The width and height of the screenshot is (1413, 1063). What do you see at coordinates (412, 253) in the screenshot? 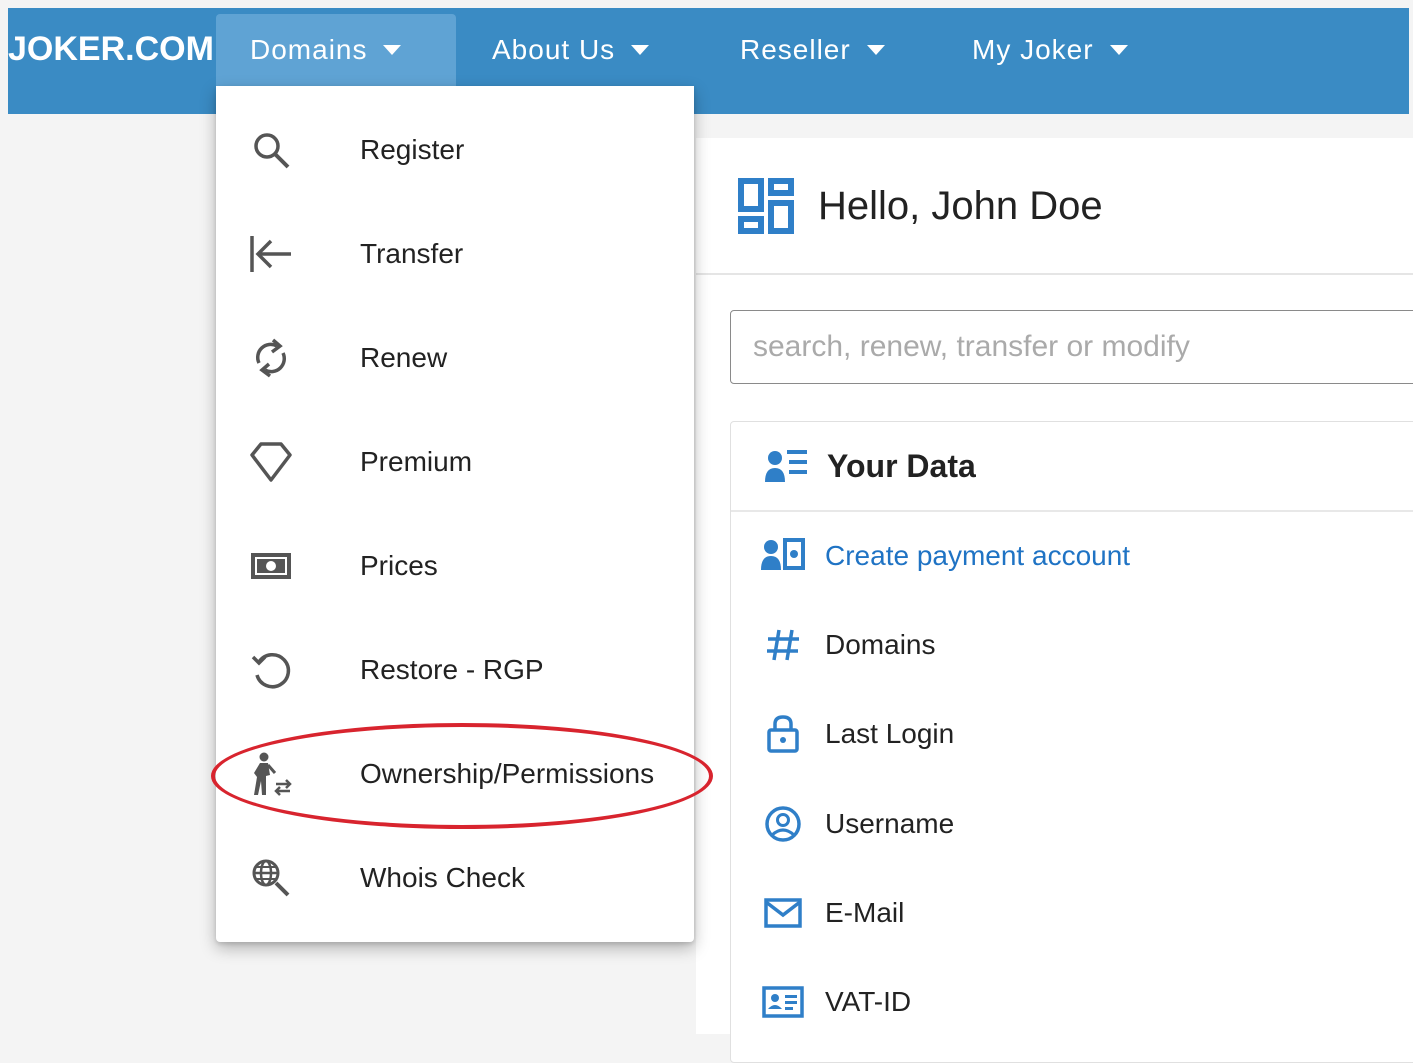
I see `menu-item-transfer-label: Transfer` at bounding box center [412, 253].